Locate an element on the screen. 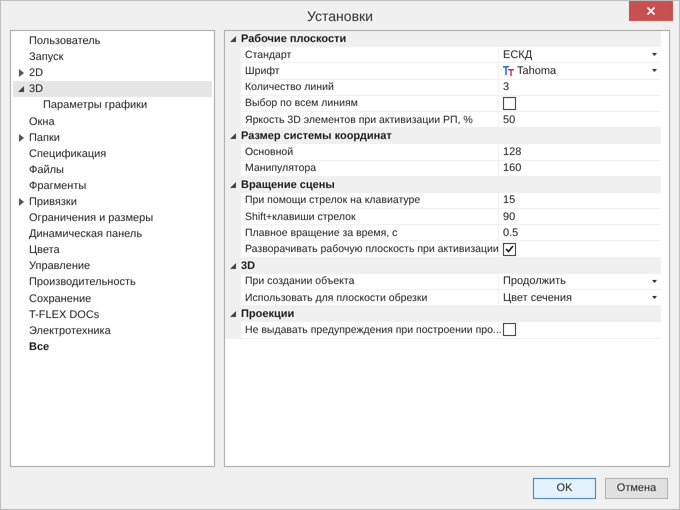  property-name: Разворачивать рабочую плоскость при активизации is located at coordinates (370, 249).